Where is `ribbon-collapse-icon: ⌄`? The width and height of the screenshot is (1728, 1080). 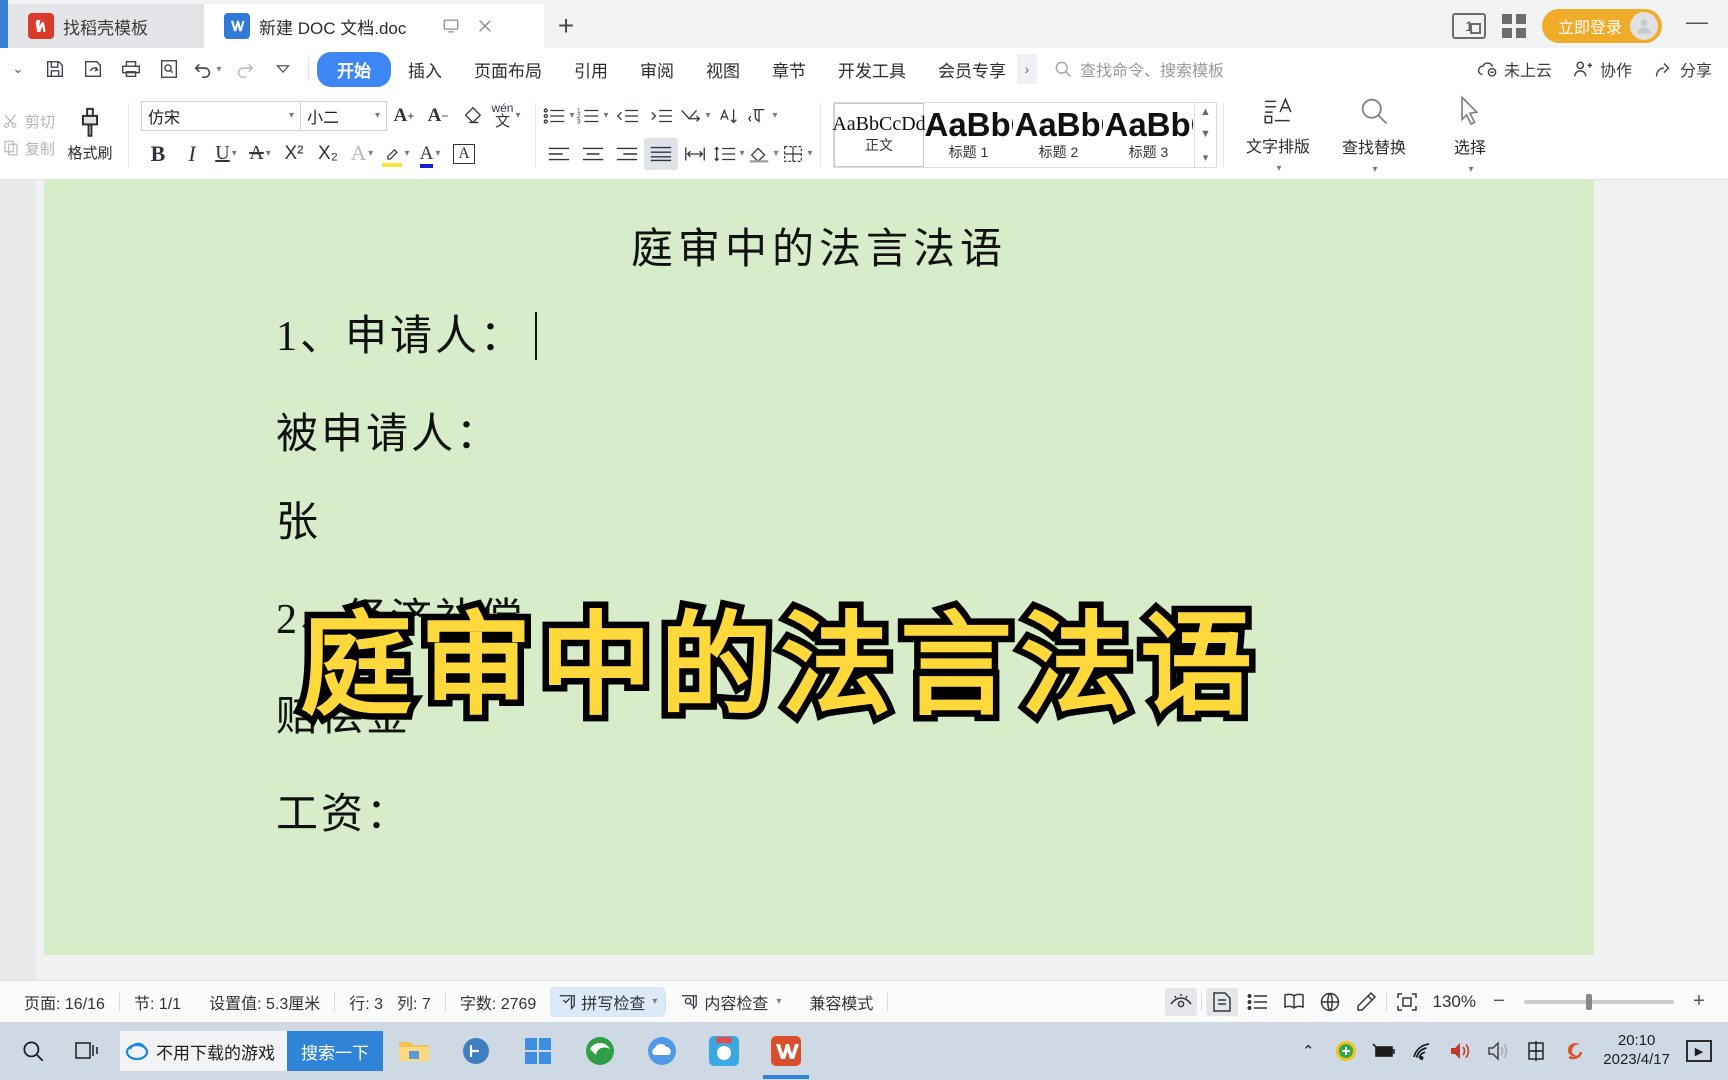 ribbon-collapse-icon: ⌄ is located at coordinates (18, 69).